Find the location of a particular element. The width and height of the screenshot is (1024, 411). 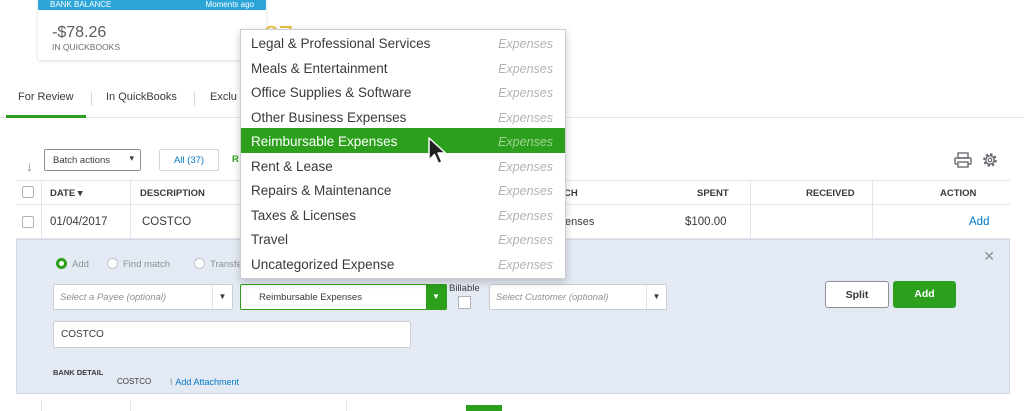

add-attachment-label: Add Attachment is located at coordinates (207, 382).